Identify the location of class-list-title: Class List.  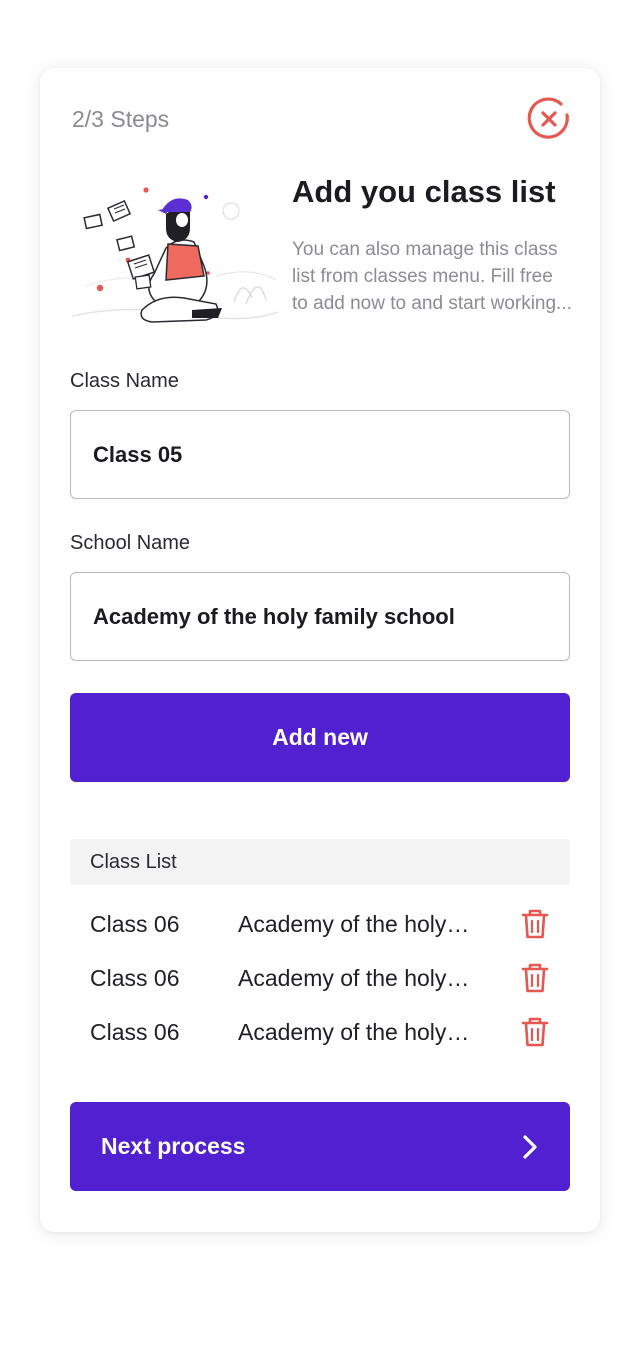
(133, 861).